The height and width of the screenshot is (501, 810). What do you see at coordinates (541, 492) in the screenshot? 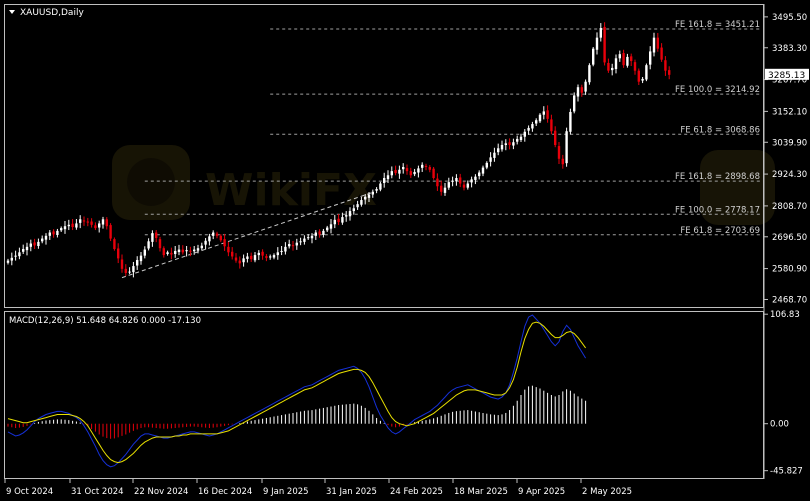
I see `time-tick-label: 9 Apr 2025` at bounding box center [541, 492].